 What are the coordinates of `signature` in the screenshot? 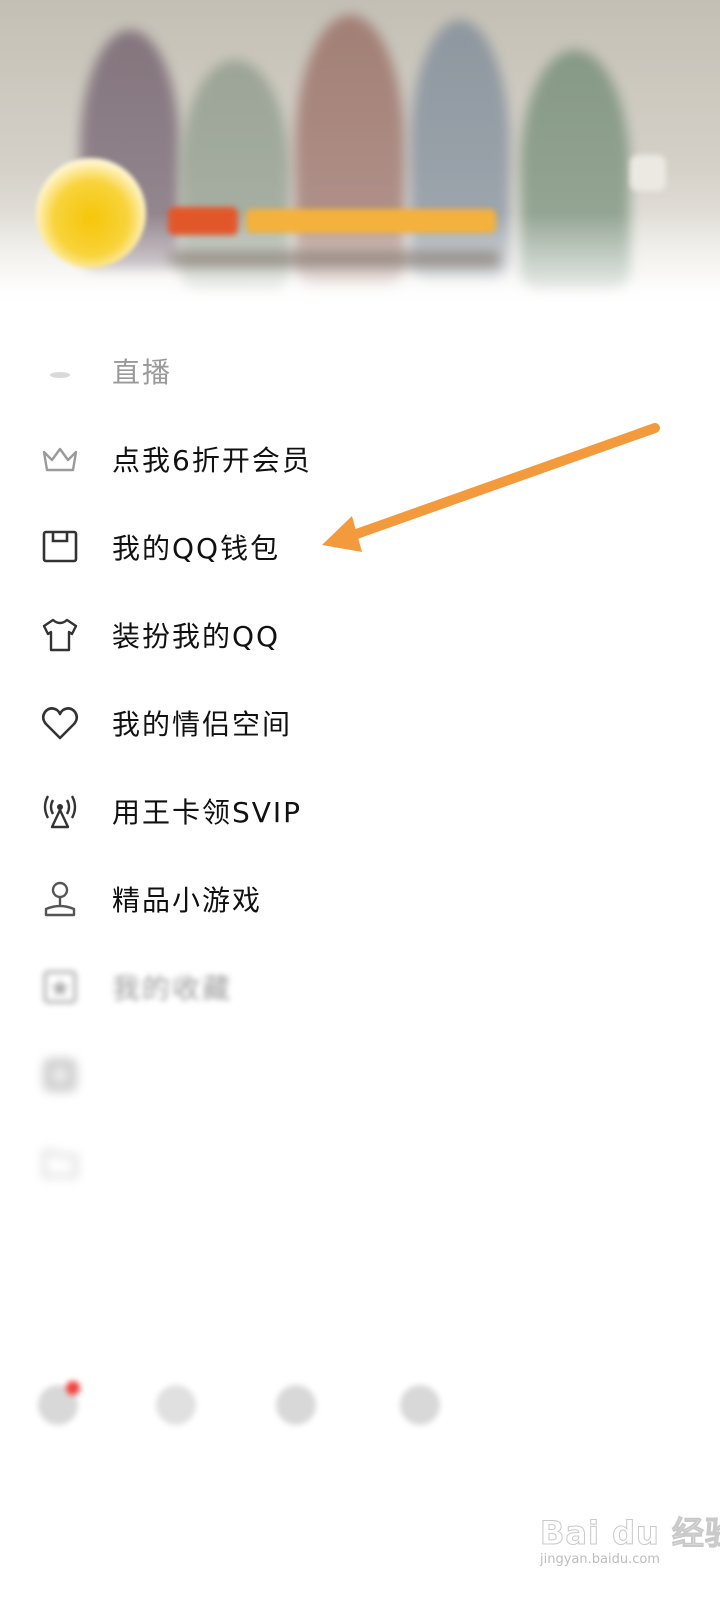 It's located at (335, 259).